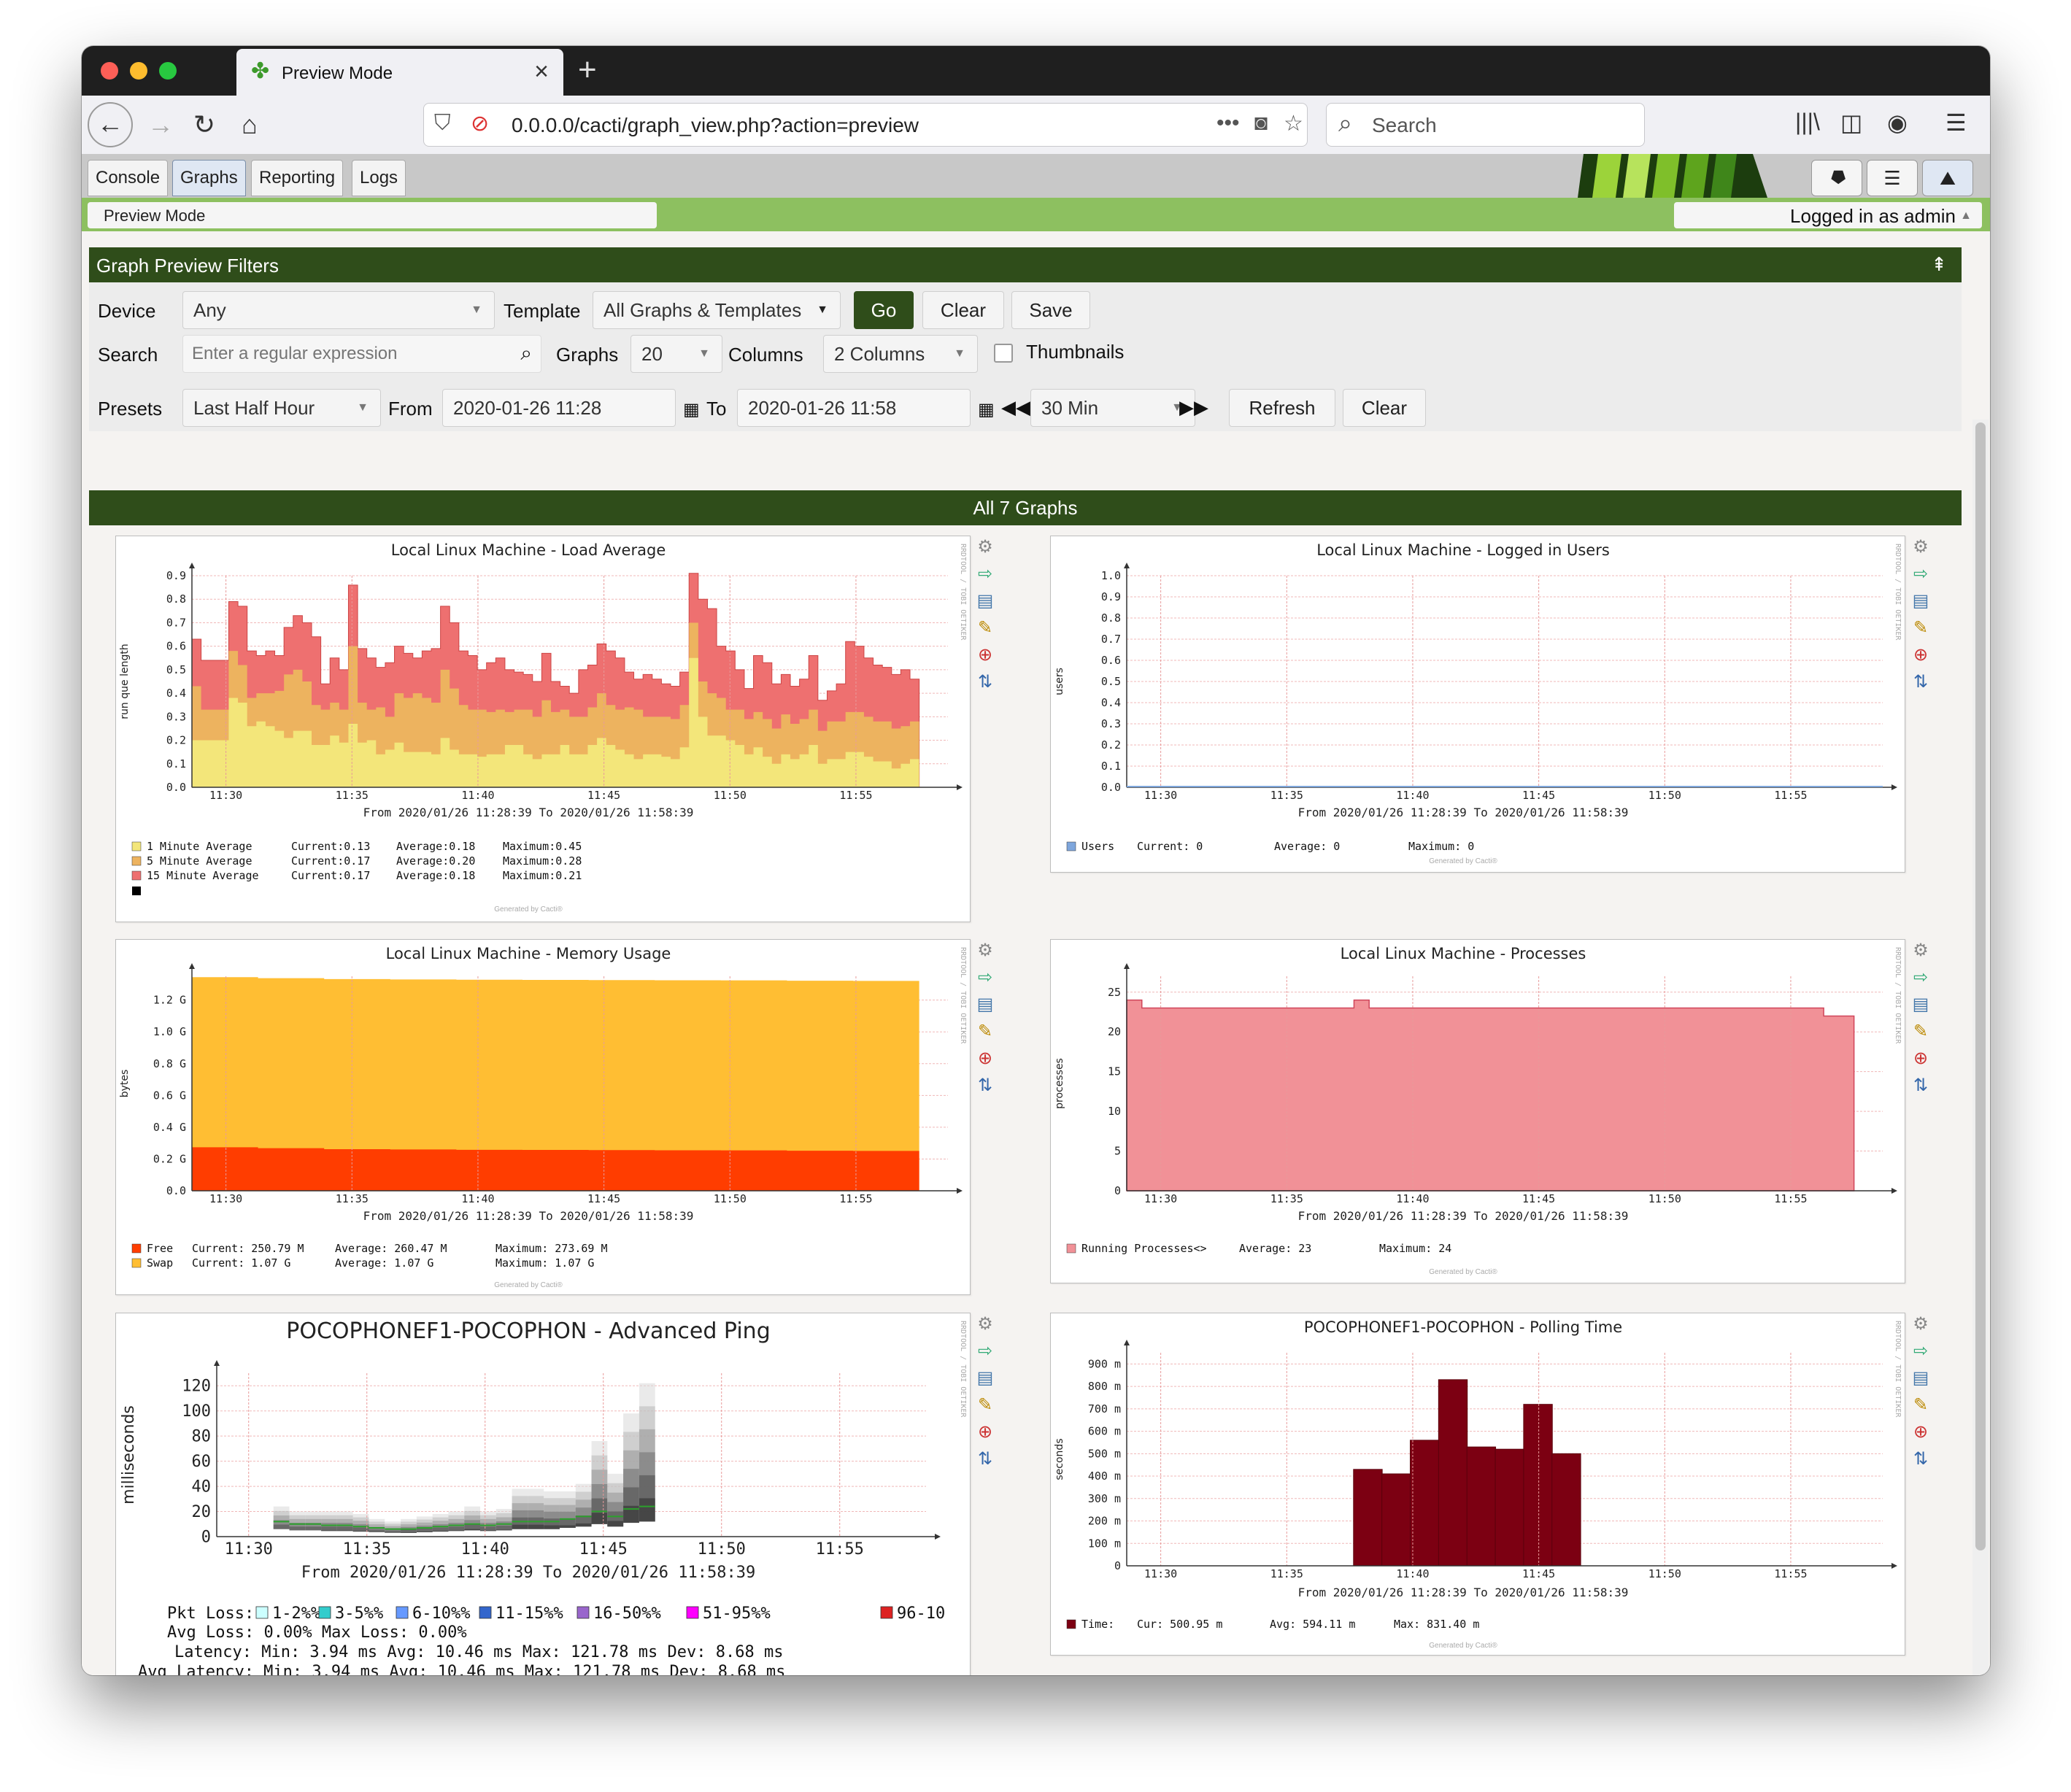 The image size is (2071, 1792). Describe the element at coordinates (209, 178) in the screenshot. I see `tab-graphs: Graphs` at that location.